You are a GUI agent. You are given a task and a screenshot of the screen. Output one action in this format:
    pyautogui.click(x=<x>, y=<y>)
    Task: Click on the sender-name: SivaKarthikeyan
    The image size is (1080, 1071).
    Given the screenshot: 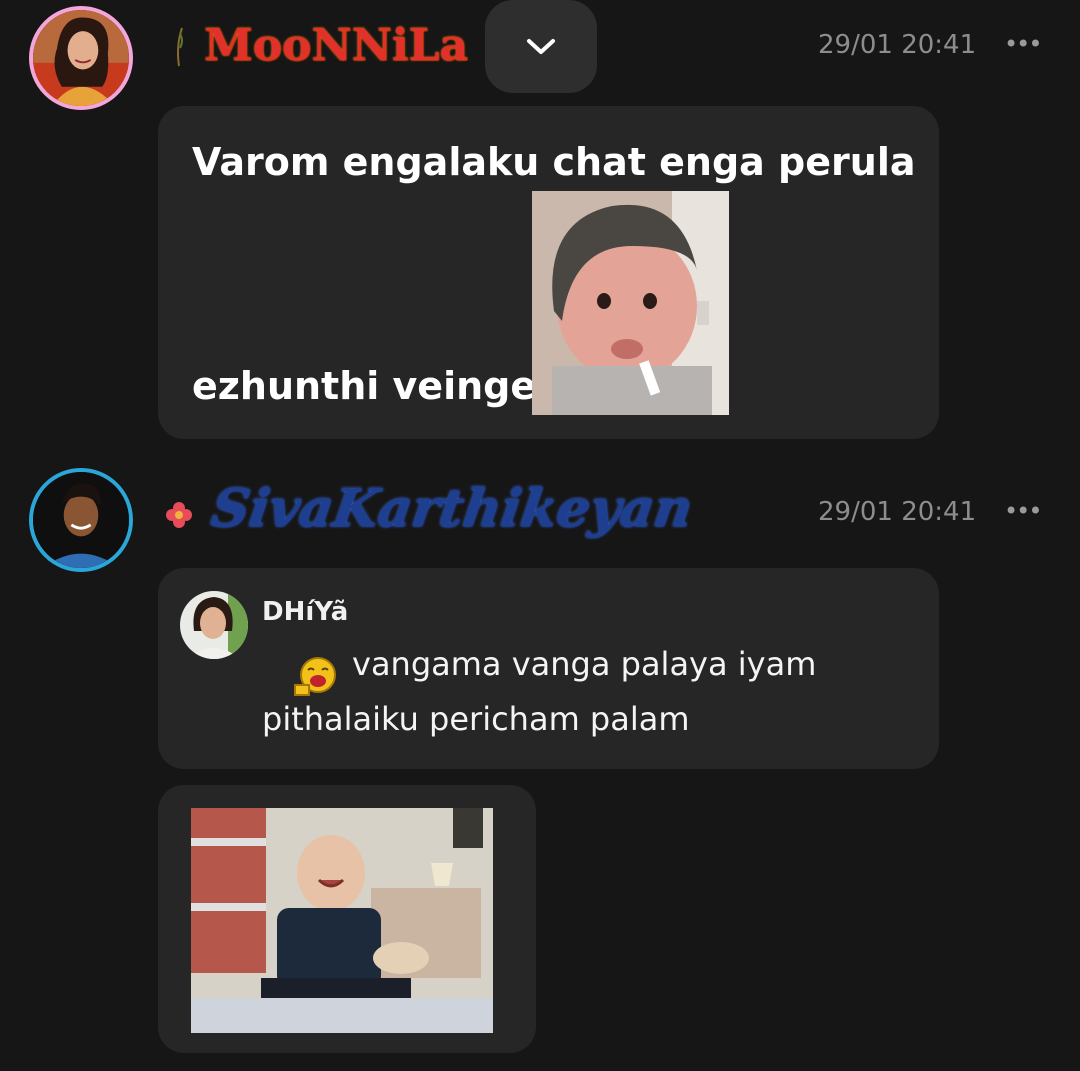 What is the action you would take?
    pyautogui.click(x=452, y=508)
    